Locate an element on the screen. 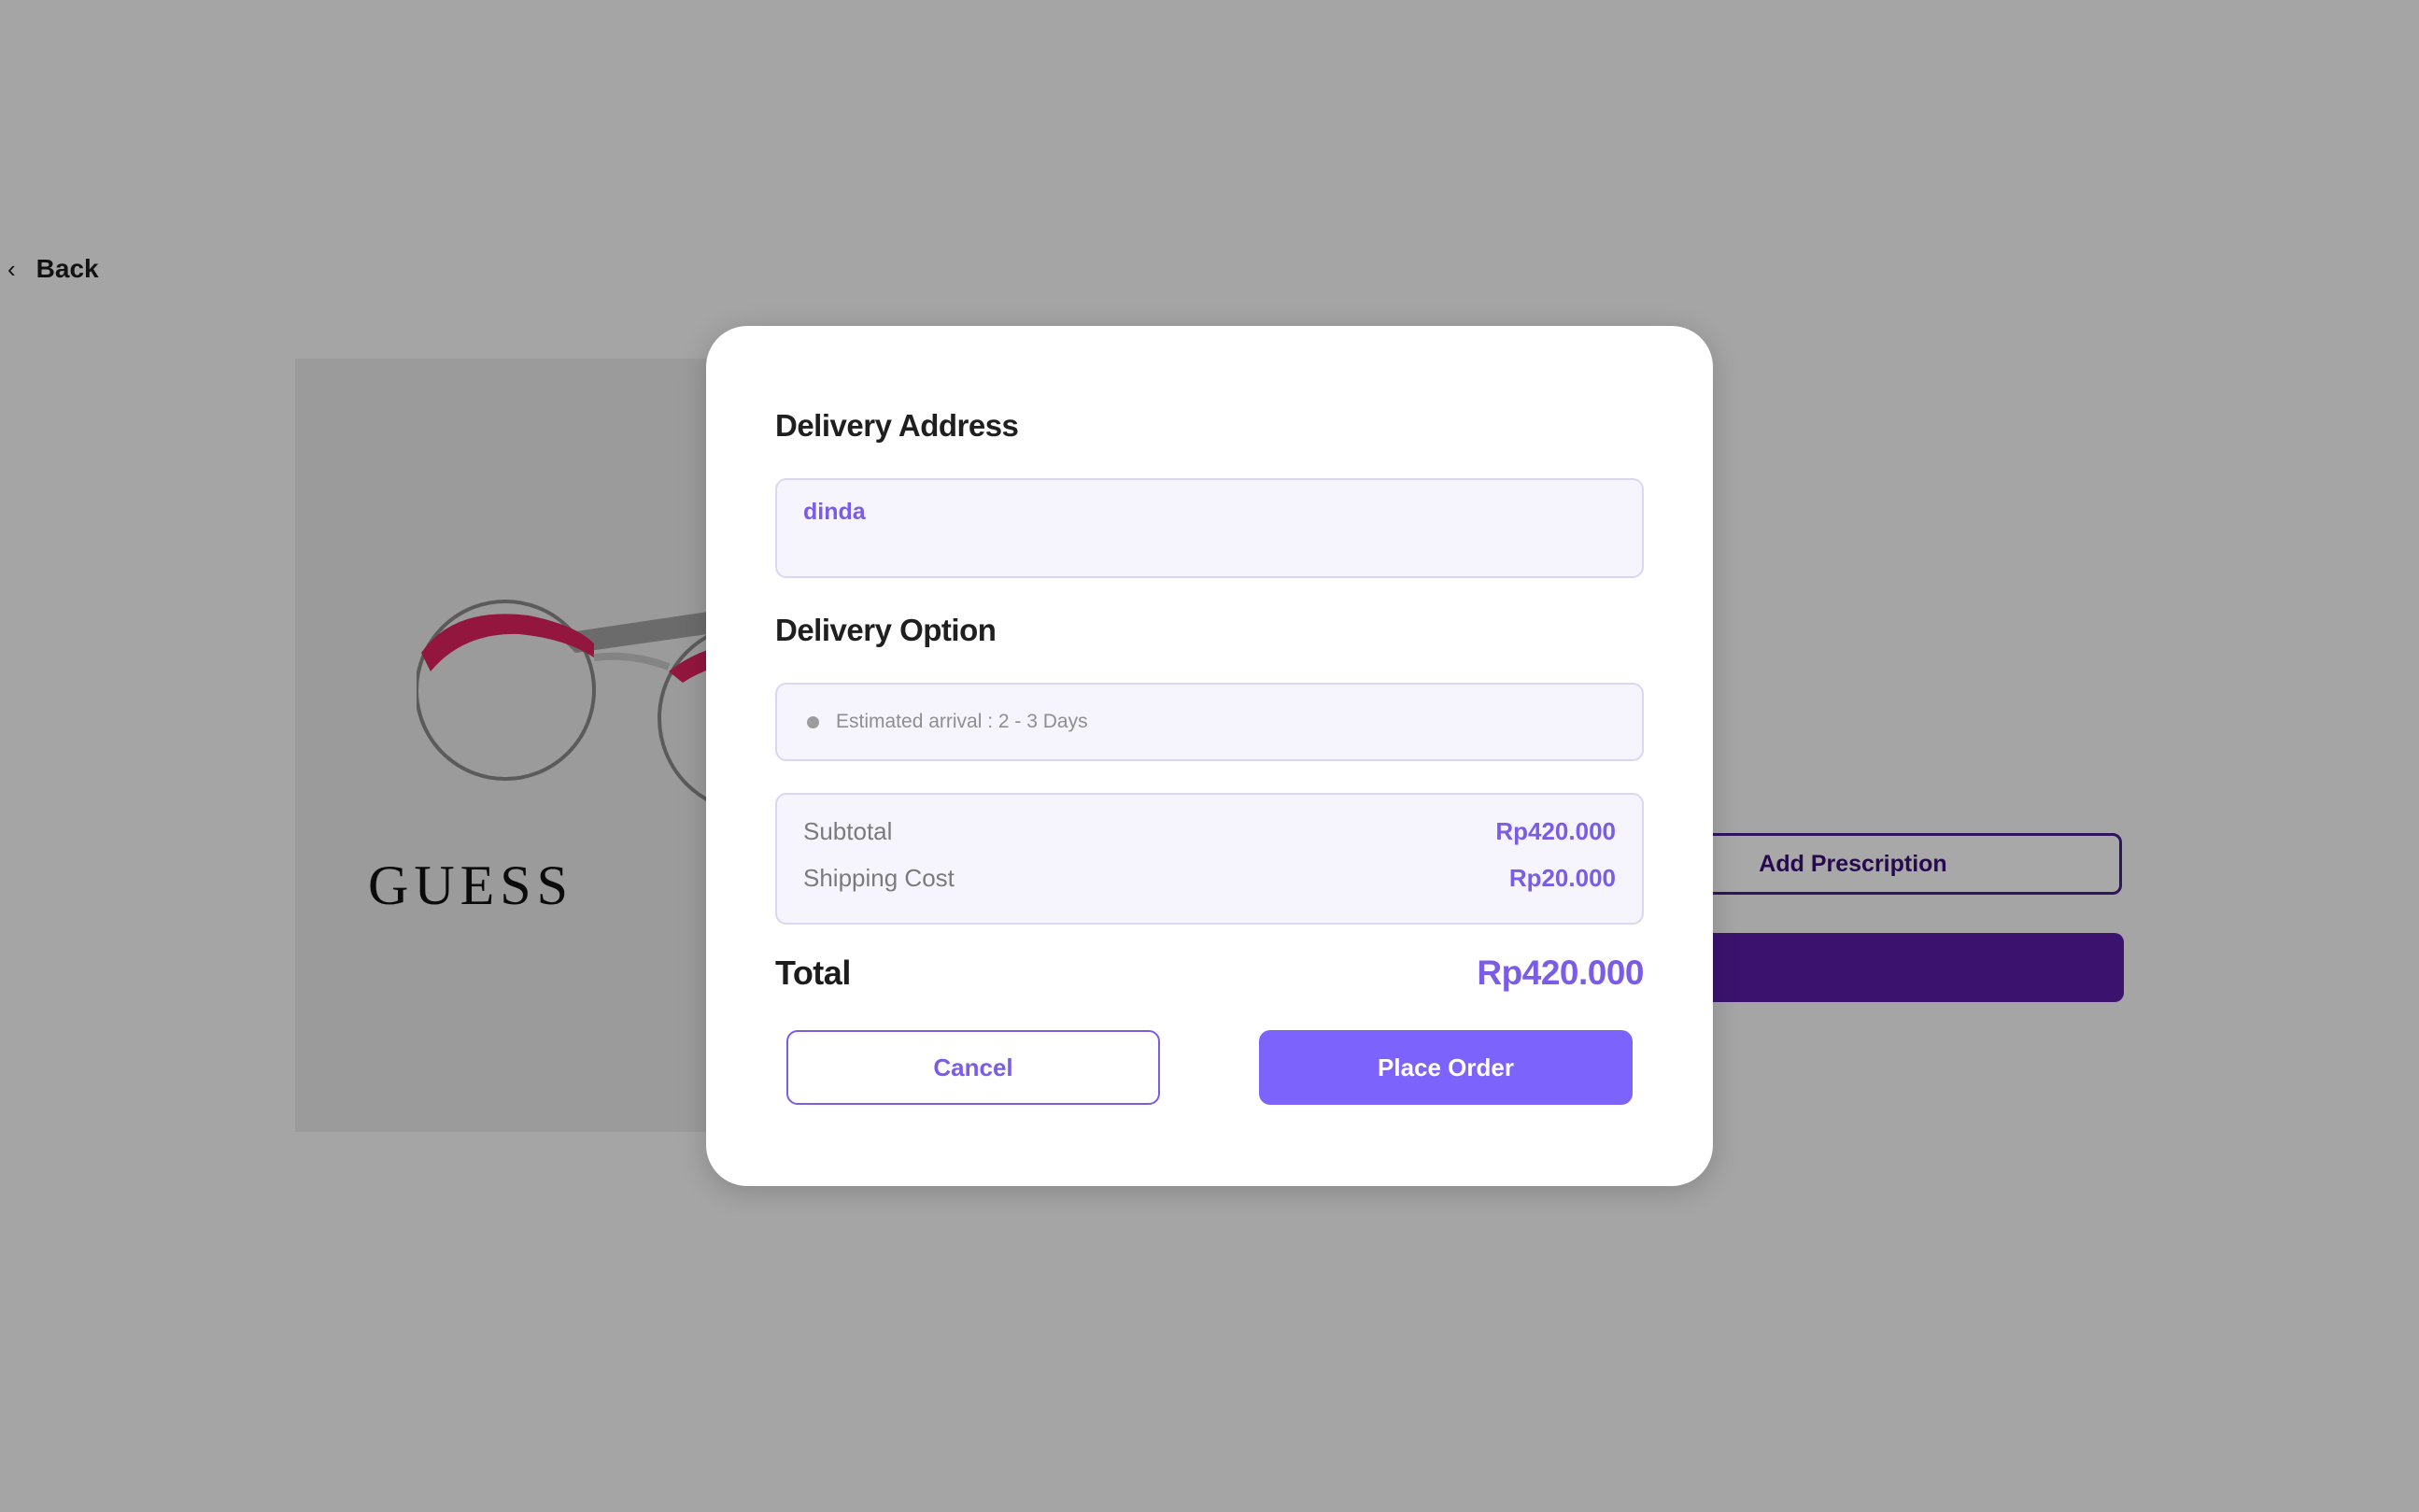 The height and width of the screenshot is (1512, 2419). total-value: Rp420.000 is located at coordinates (1560, 973).